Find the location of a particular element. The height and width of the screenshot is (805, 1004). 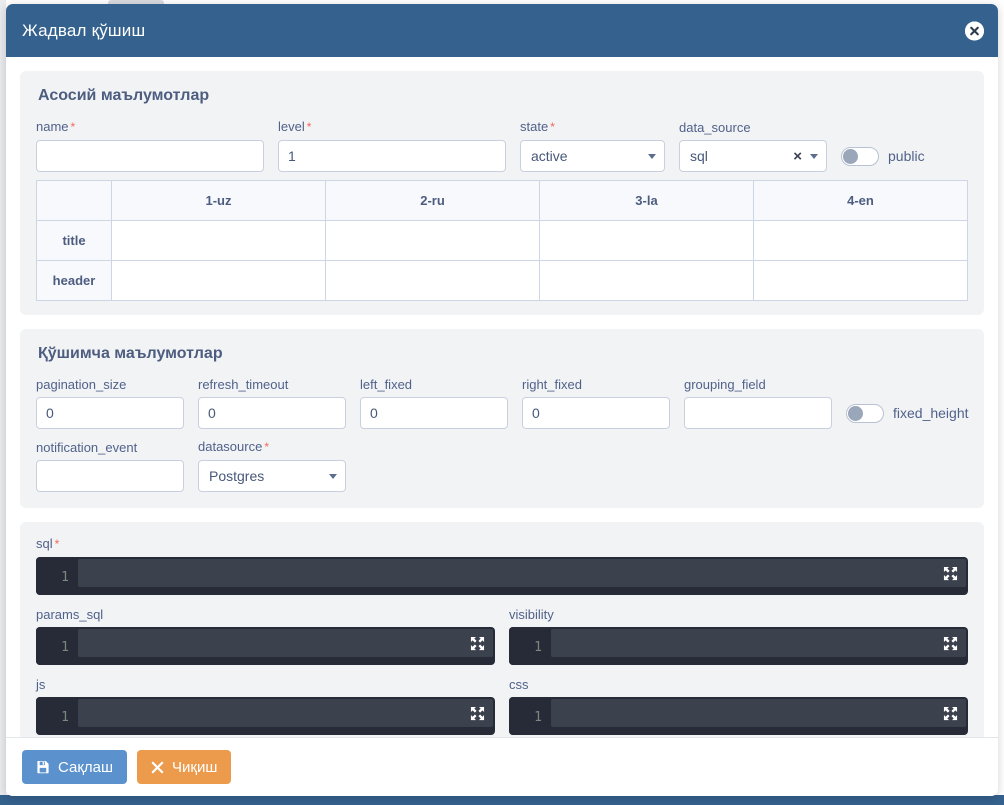

js-editor: 1 is located at coordinates (265, 716).